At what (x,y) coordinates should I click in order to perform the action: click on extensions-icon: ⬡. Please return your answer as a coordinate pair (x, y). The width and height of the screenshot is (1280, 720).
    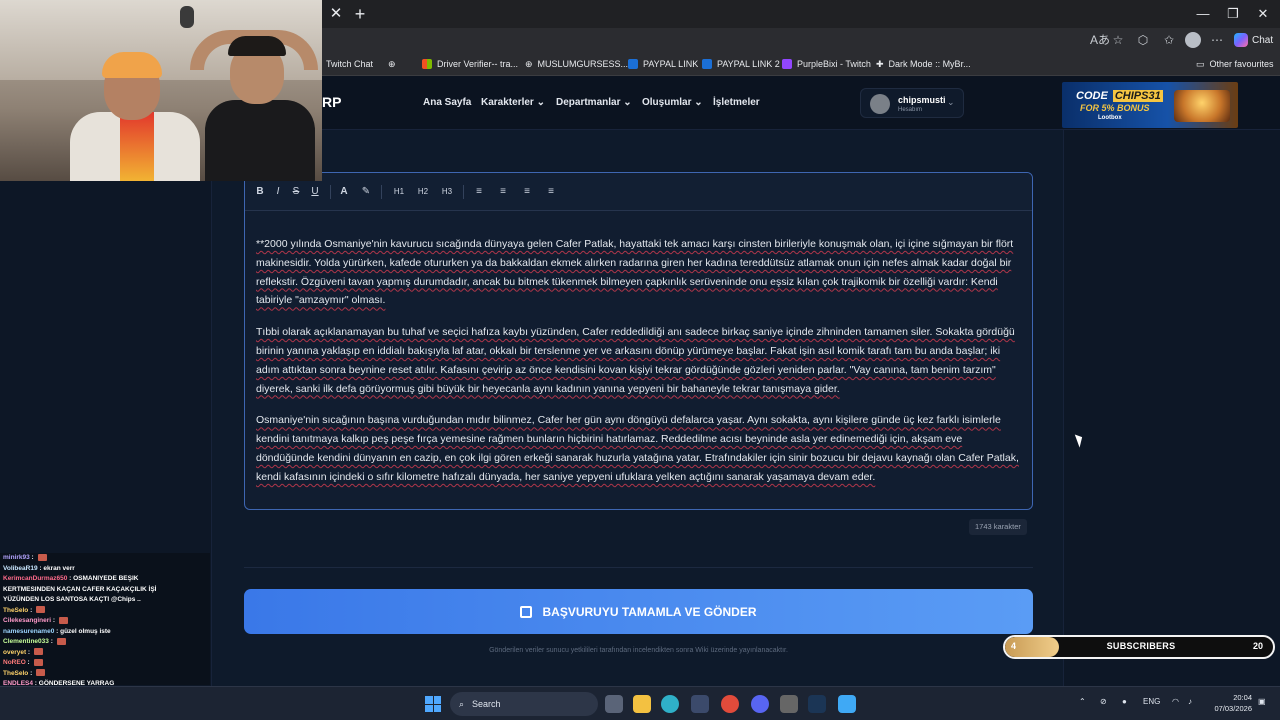
    Looking at the image, I should click on (1143, 40).